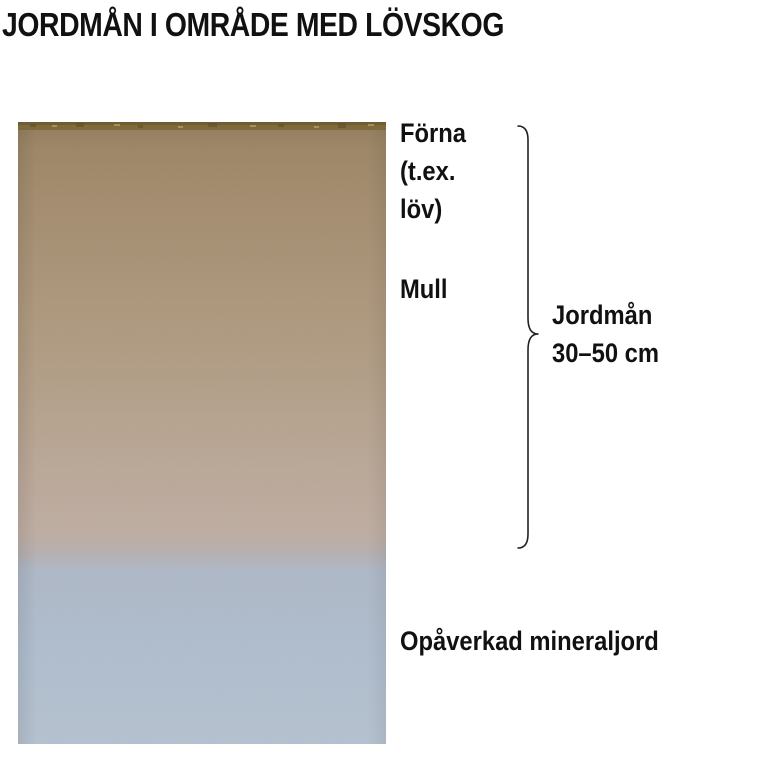 The width and height of the screenshot is (784, 770). What do you see at coordinates (606, 353) in the screenshot?
I see `soil-depth-label-line2: 30–50 cm` at bounding box center [606, 353].